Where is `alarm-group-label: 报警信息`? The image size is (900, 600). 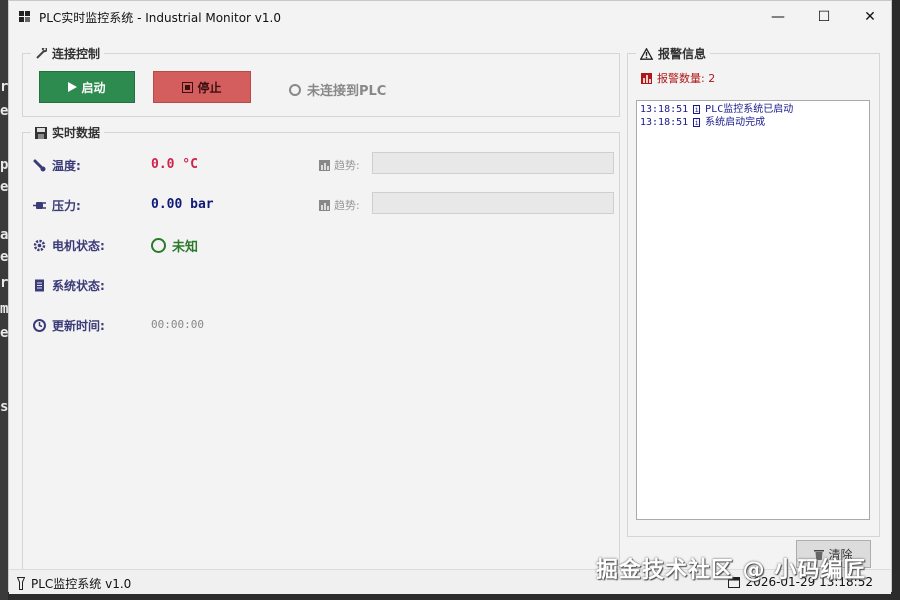 alarm-group-label: 报警信息 is located at coordinates (682, 54).